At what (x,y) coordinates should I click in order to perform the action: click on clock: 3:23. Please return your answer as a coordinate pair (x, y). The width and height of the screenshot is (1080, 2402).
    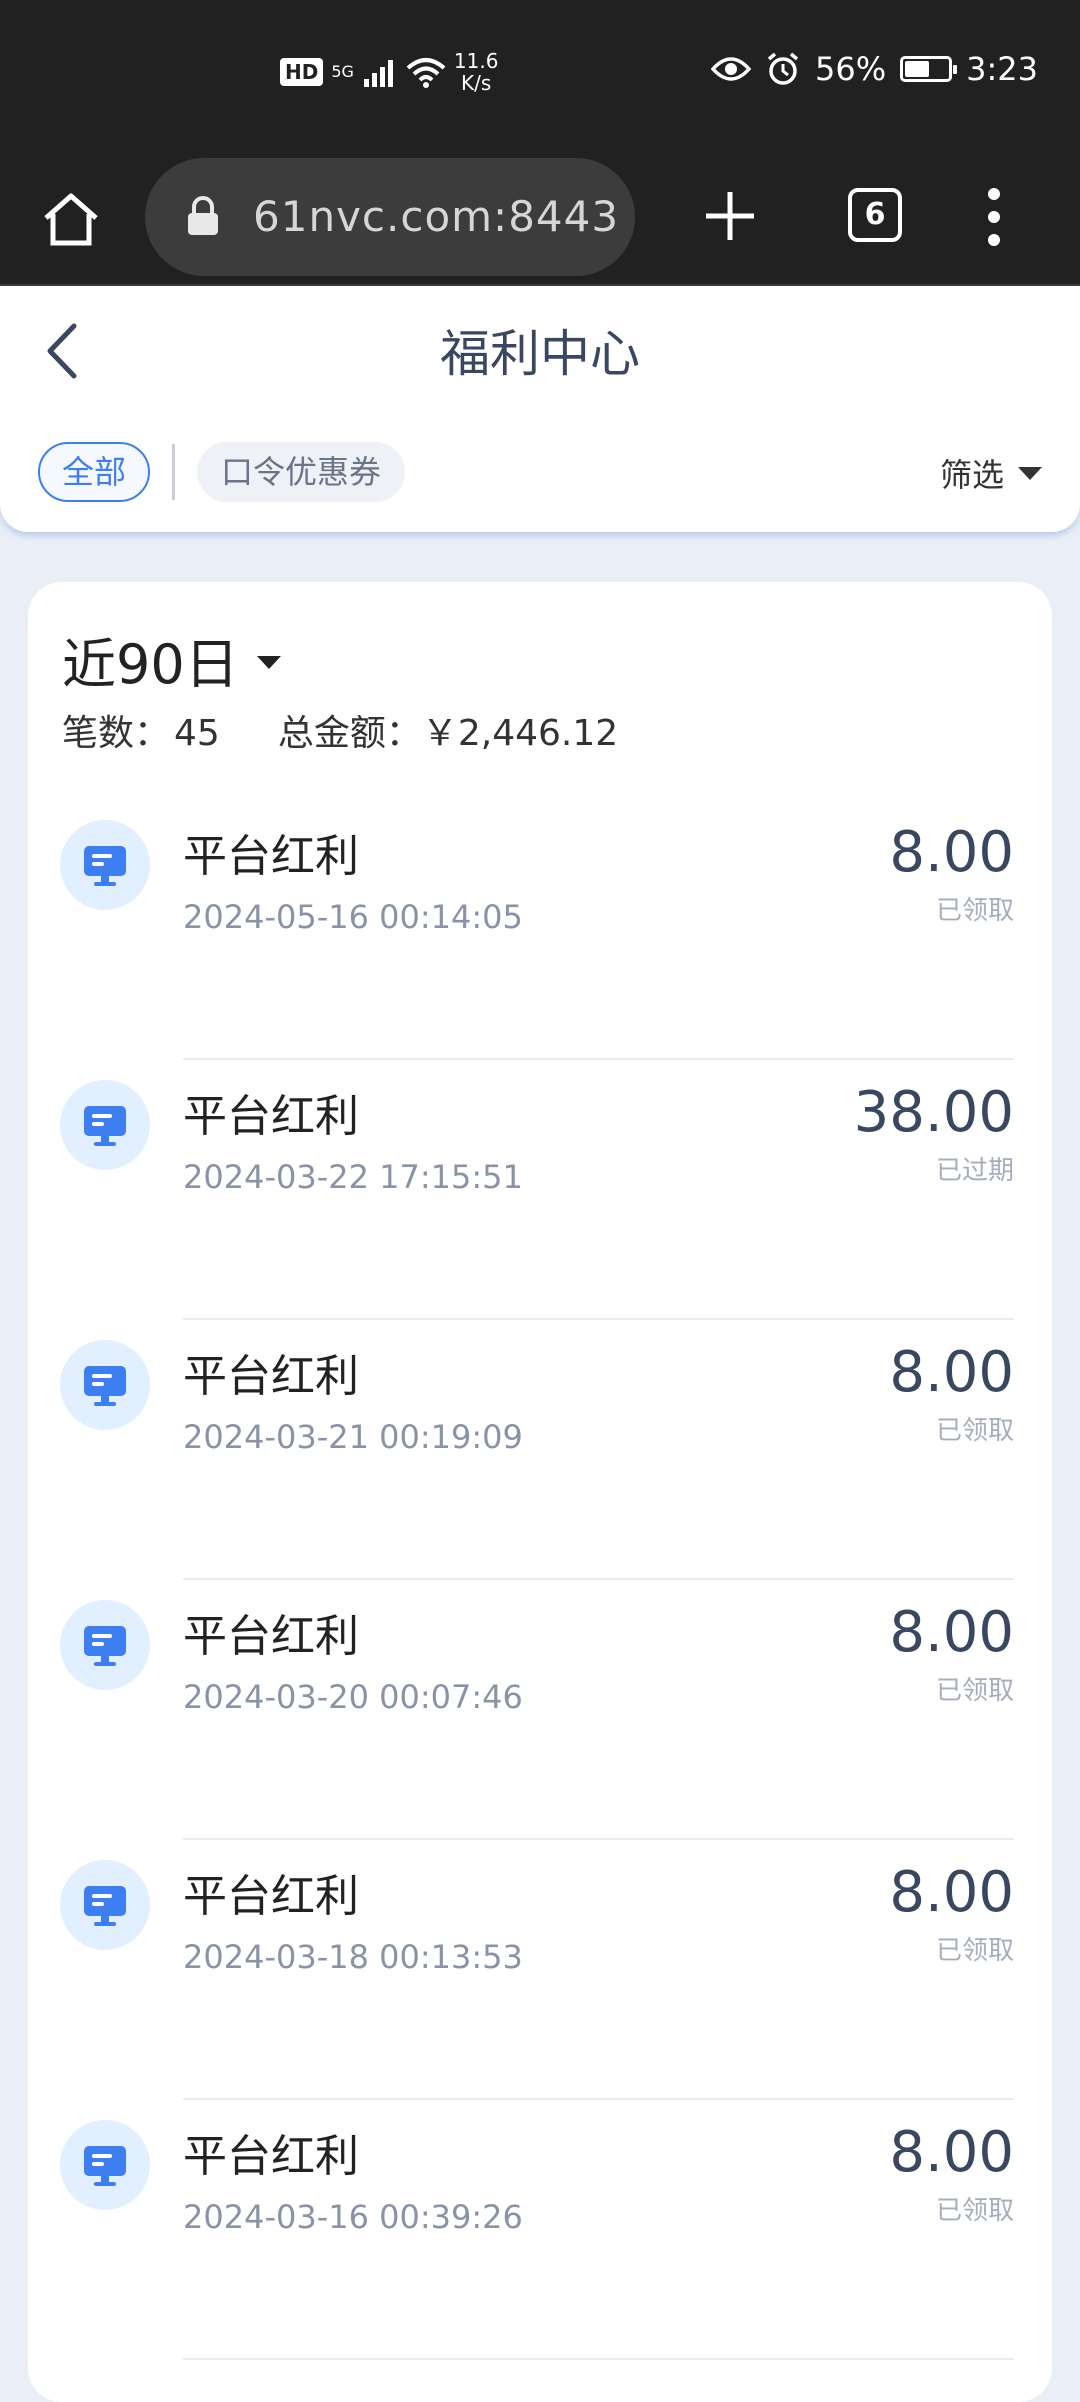
    Looking at the image, I should click on (1002, 69).